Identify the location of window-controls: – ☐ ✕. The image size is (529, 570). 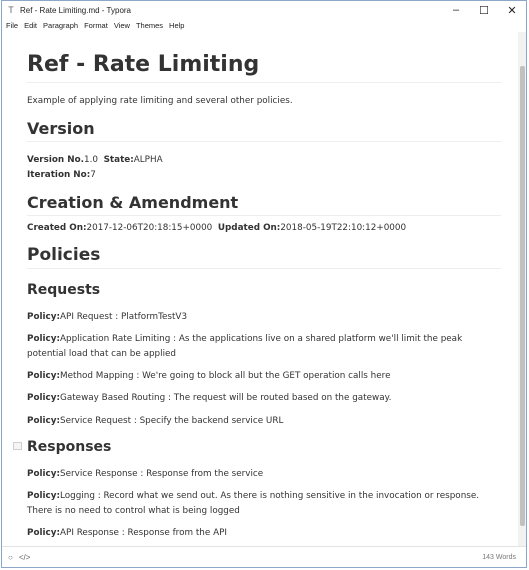
(484, 10).